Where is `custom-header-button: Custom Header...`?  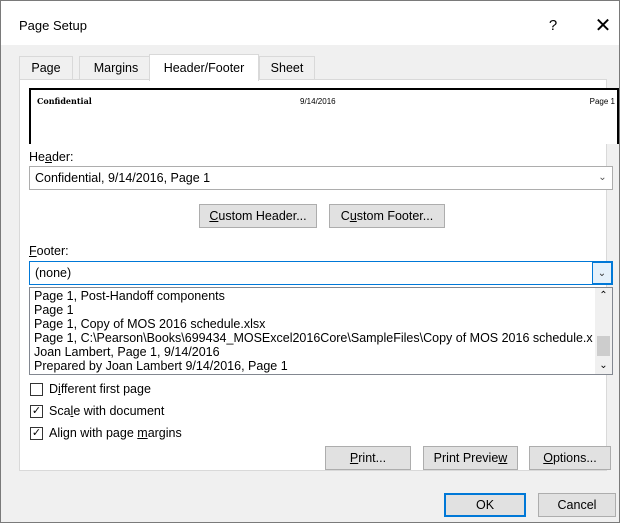 custom-header-button: Custom Header... is located at coordinates (258, 216).